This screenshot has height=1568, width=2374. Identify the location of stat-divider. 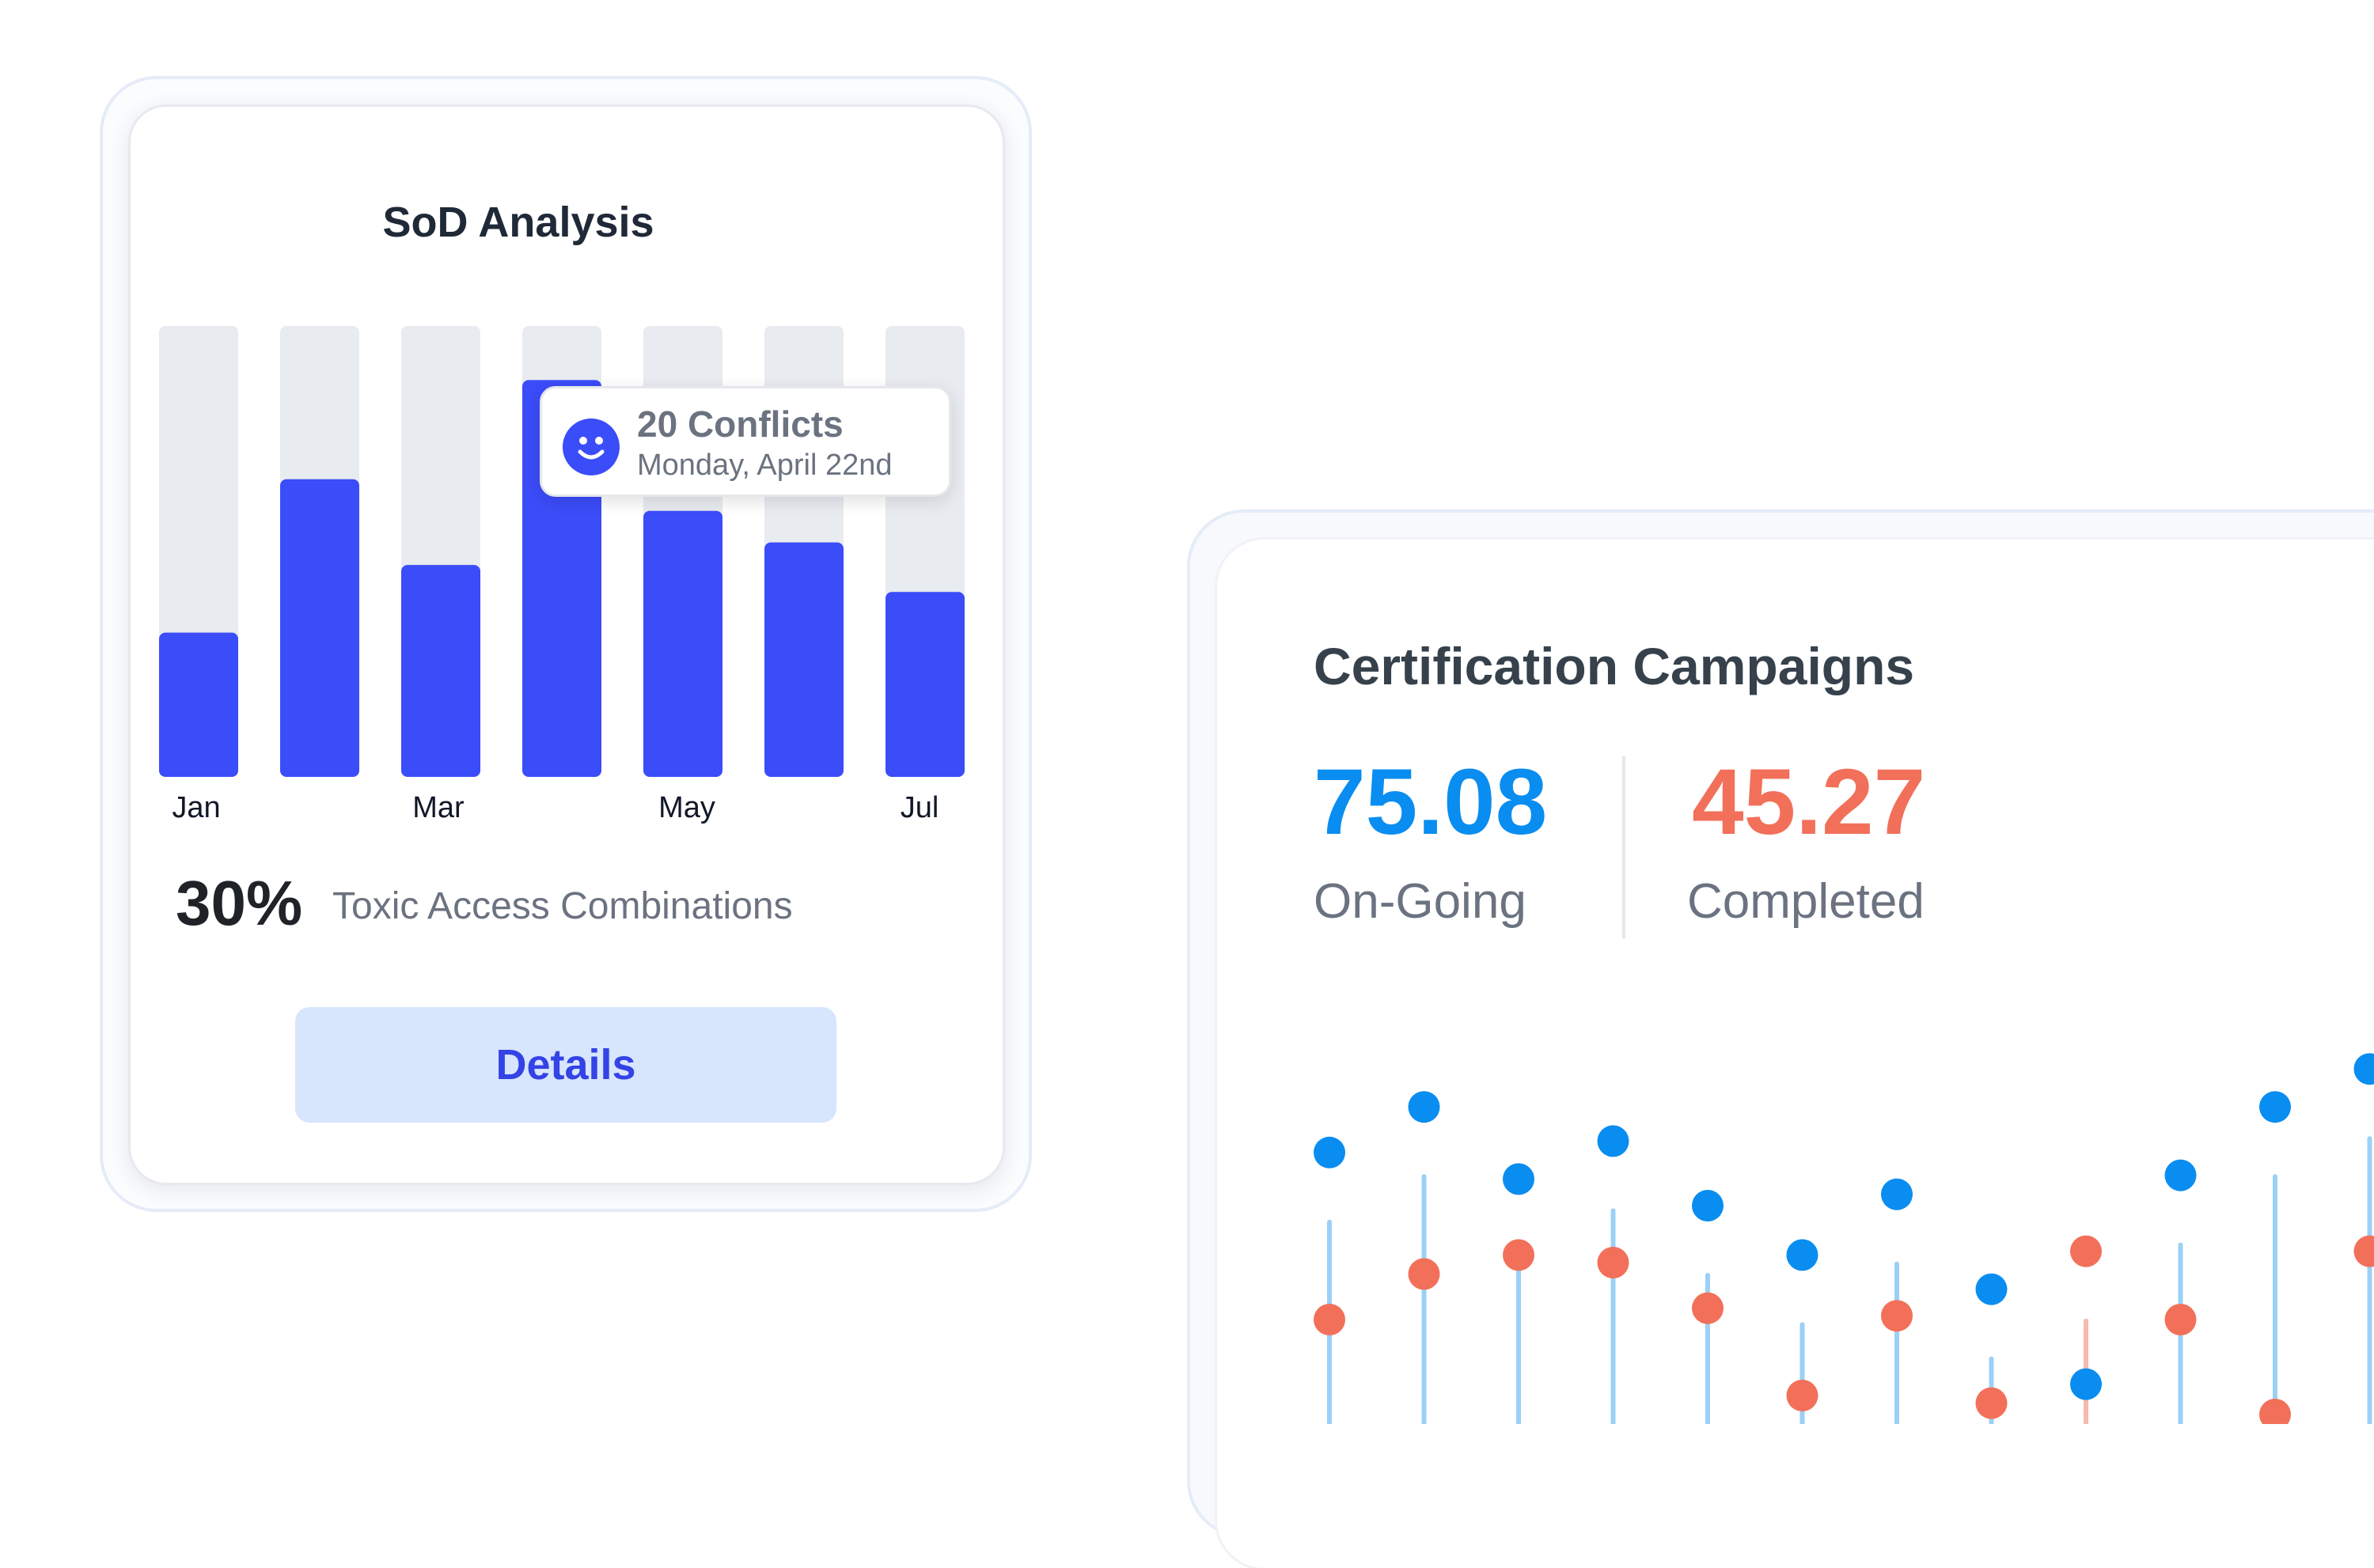
(1623, 847).